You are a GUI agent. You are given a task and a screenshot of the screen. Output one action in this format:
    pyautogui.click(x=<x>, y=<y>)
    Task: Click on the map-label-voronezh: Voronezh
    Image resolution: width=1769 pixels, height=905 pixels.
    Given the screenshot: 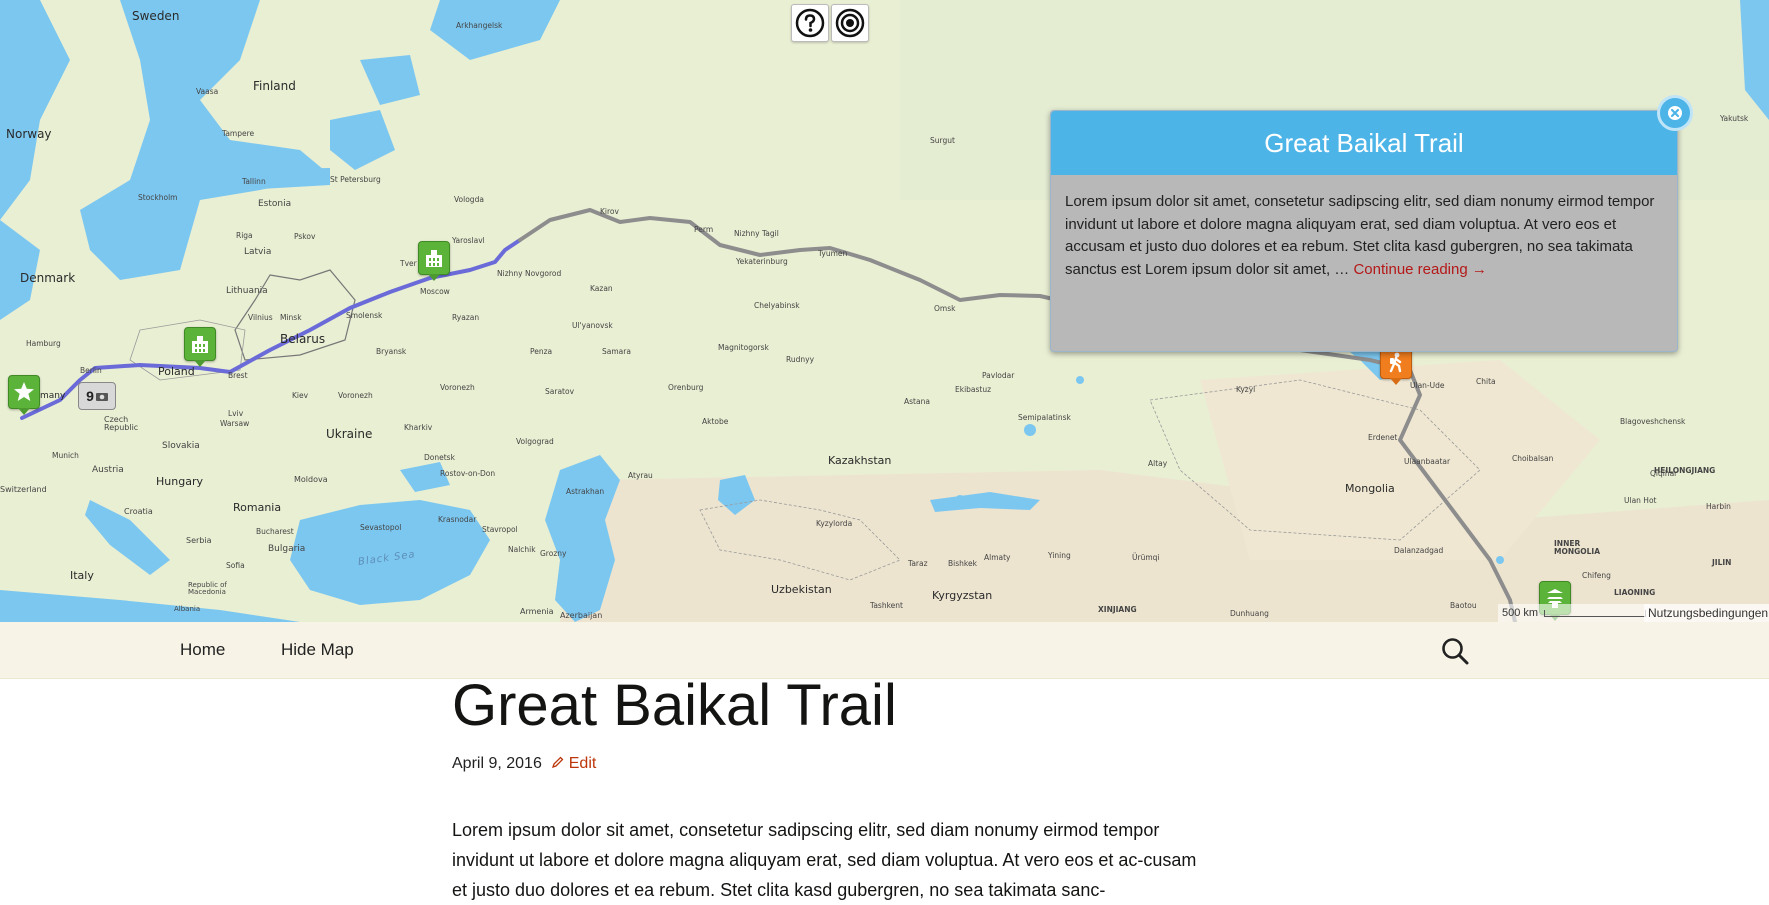 What is the action you would take?
    pyautogui.click(x=457, y=387)
    